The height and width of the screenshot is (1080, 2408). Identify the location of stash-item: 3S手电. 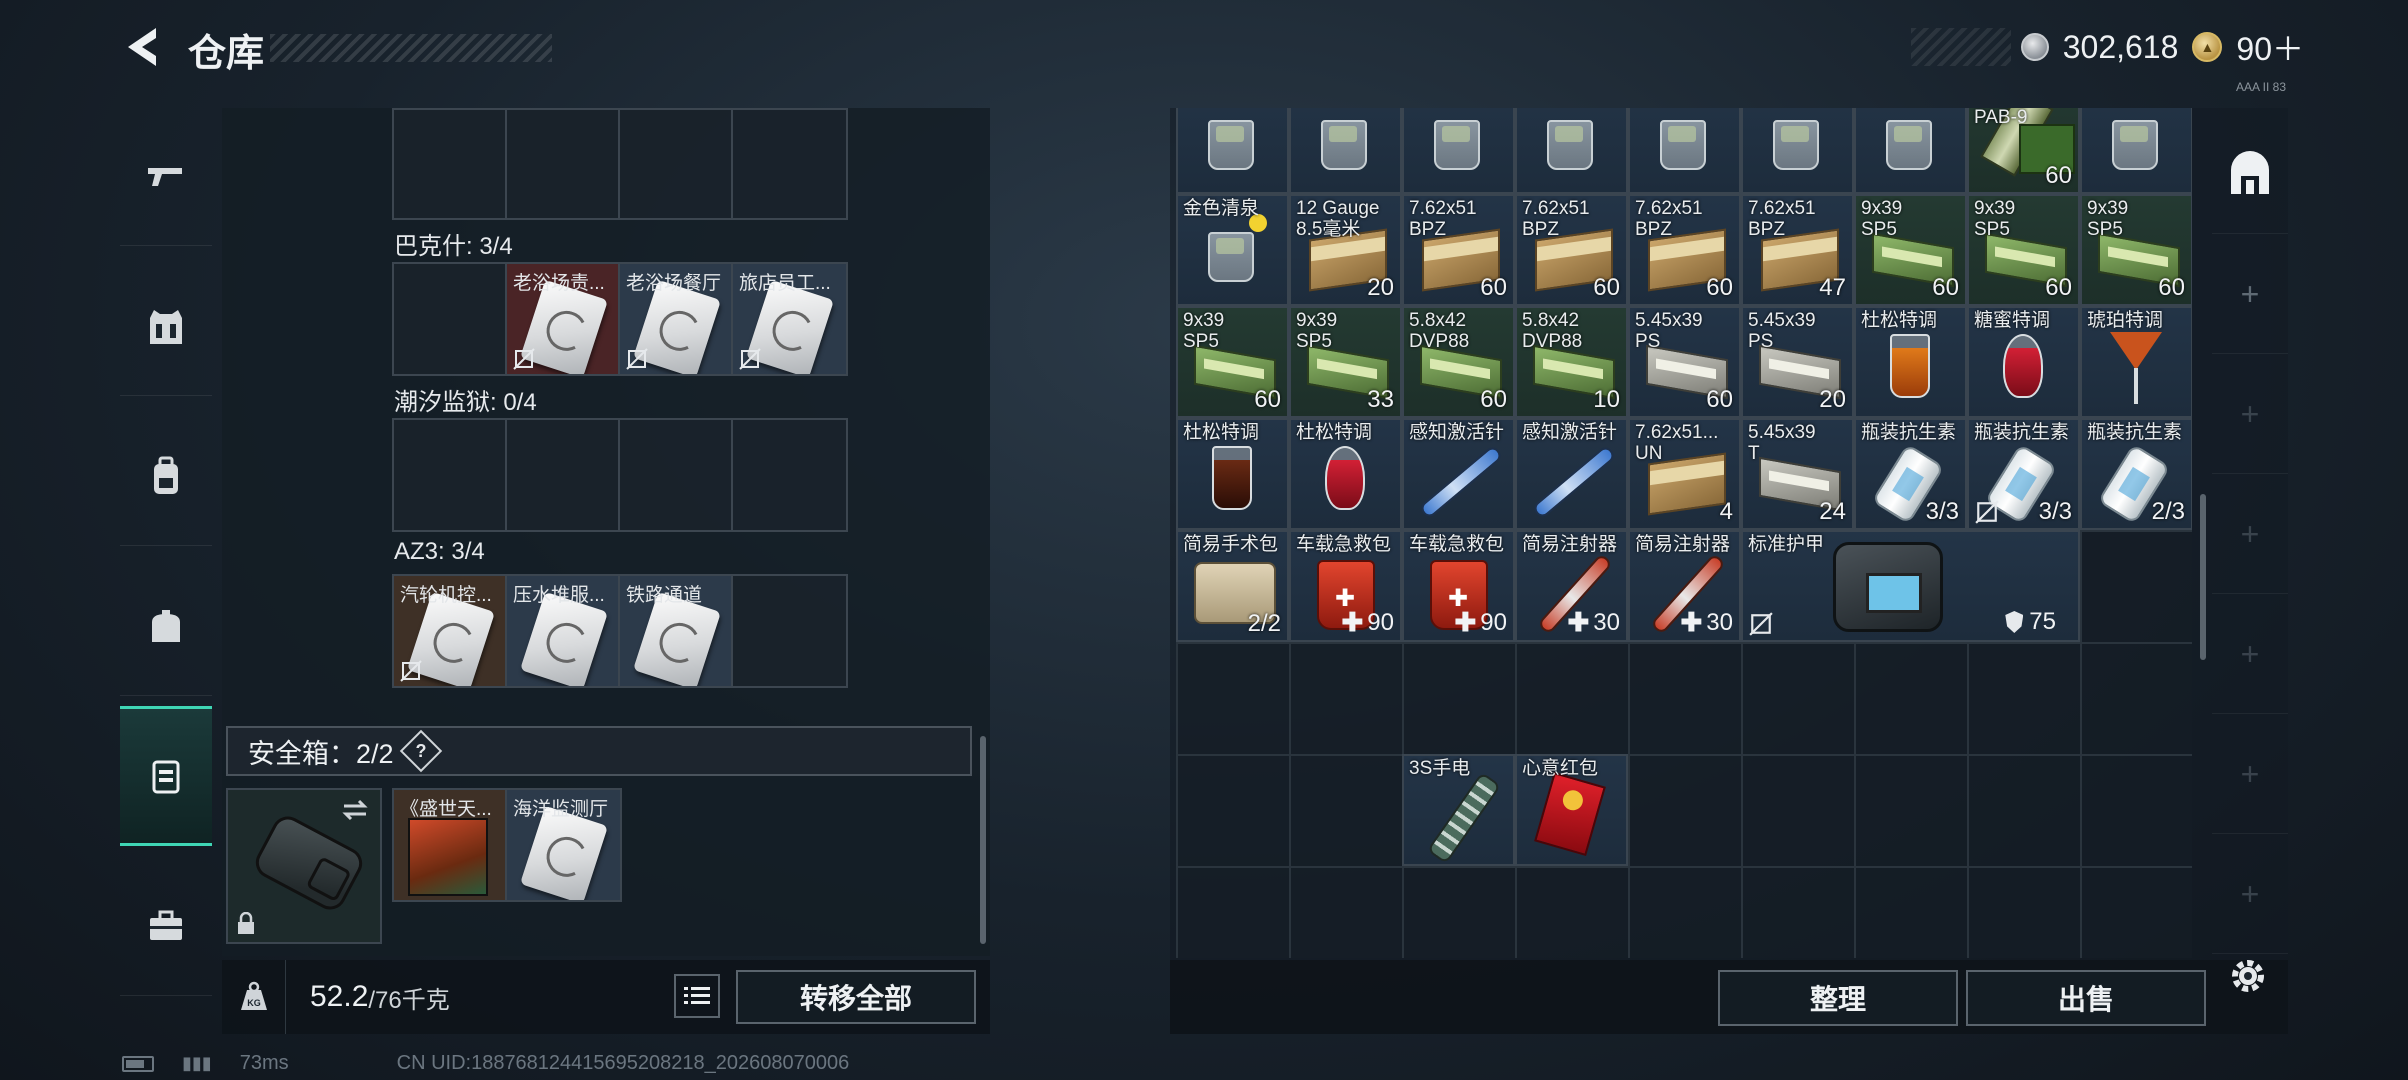
(1458, 810).